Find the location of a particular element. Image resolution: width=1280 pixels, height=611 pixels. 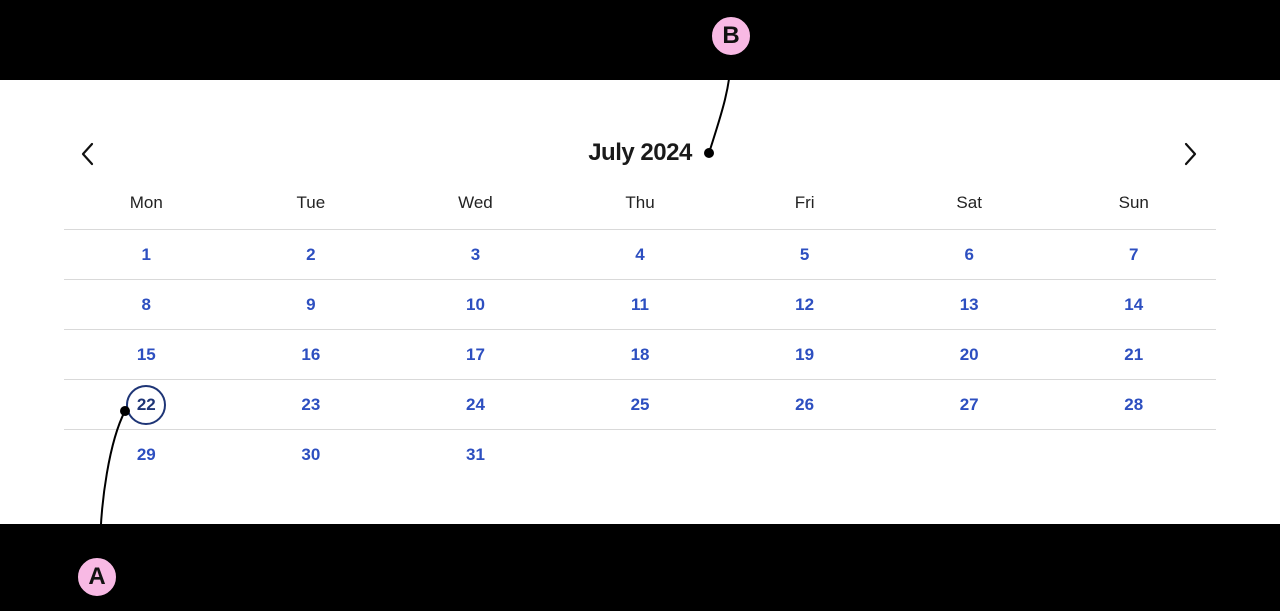

day-number: 14 is located at coordinates (1134, 304).